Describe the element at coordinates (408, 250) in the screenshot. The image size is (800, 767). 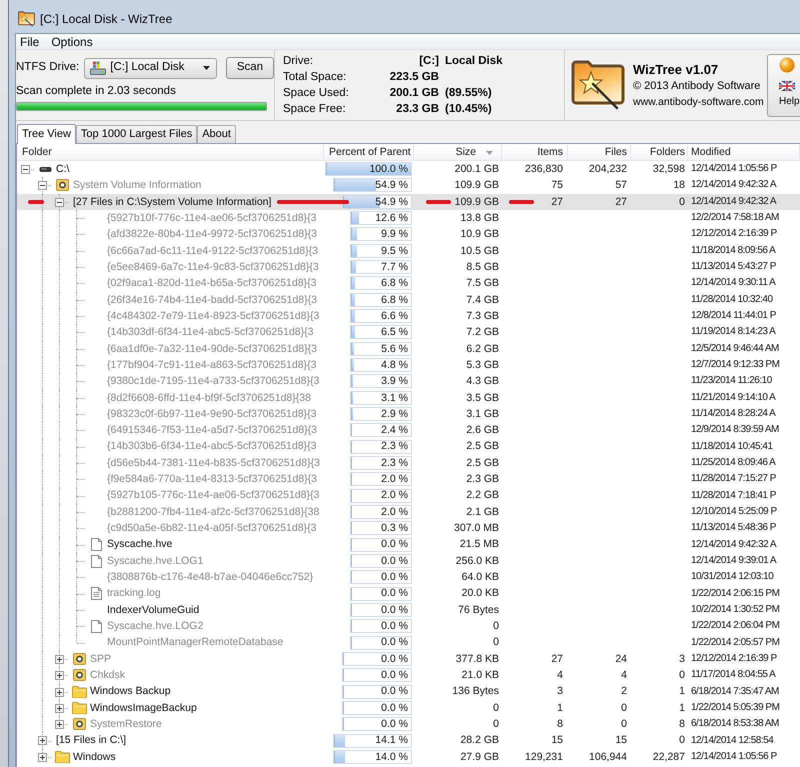
I see `tree-row: {6c66a7ad-6c11-11e4-9122-5cf3706251d8}{3 9.5 % 10.5 GB 11/18/2014 8:09:56 A` at that location.